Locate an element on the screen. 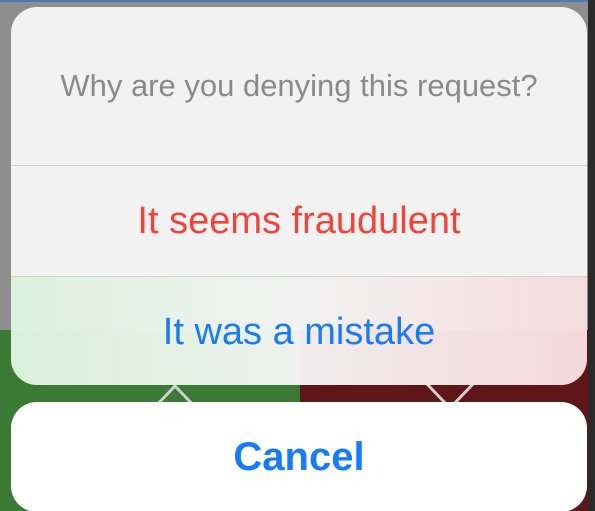 The width and height of the screenshot is (595, 511). screen-edge is located at coordinates (591, 255).